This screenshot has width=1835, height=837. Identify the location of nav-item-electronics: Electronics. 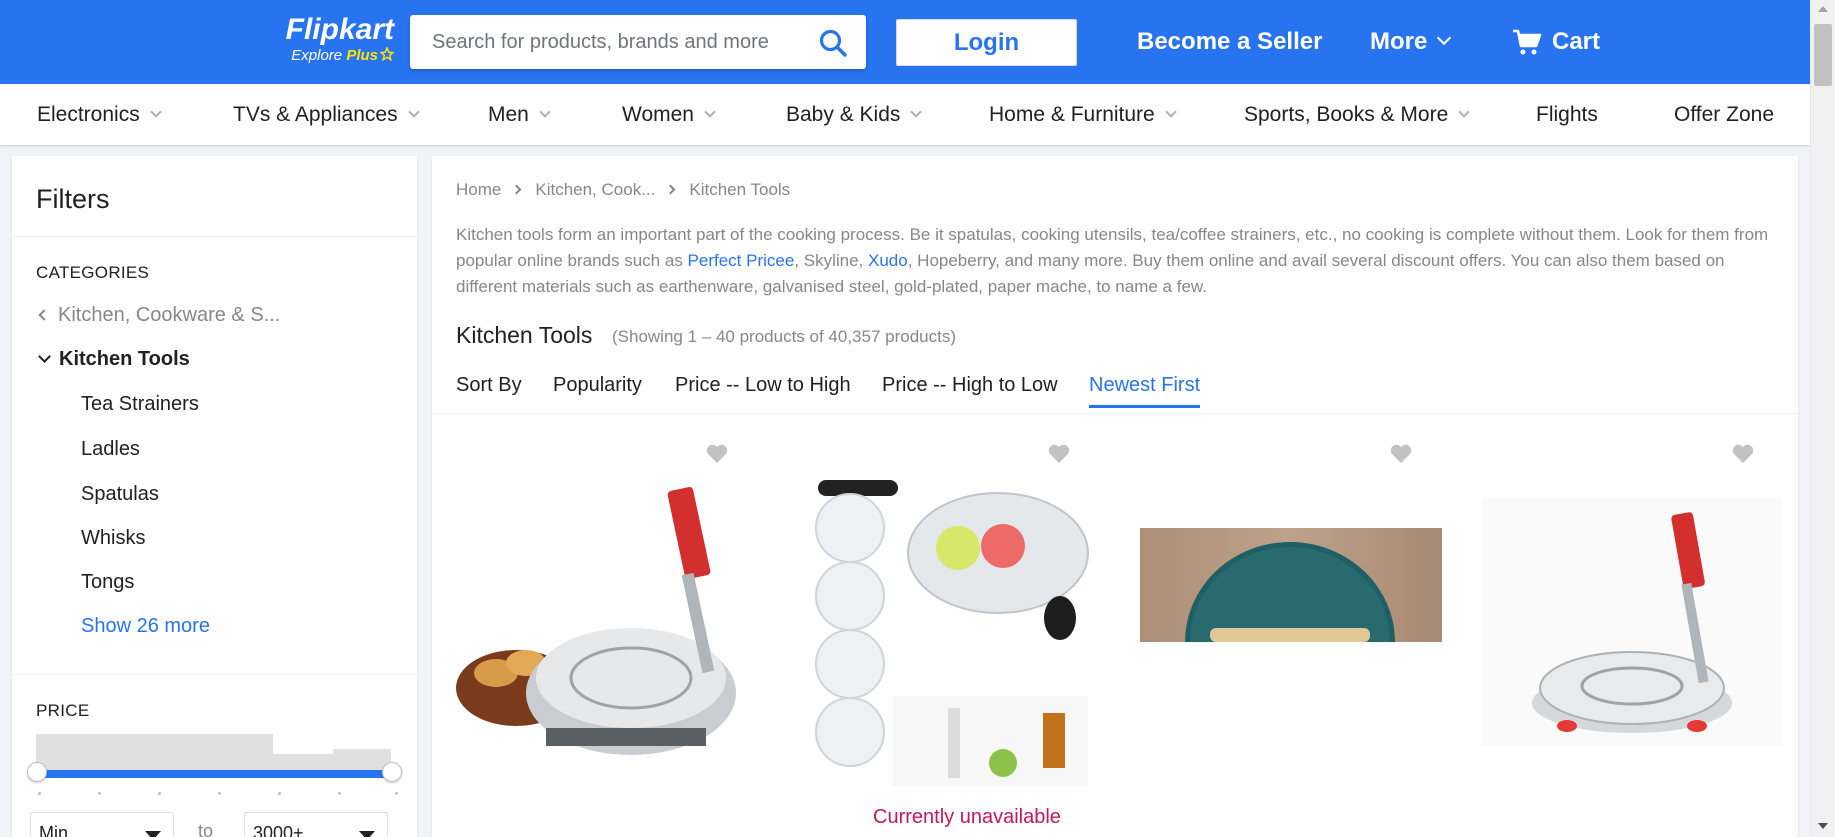
(99, 115).